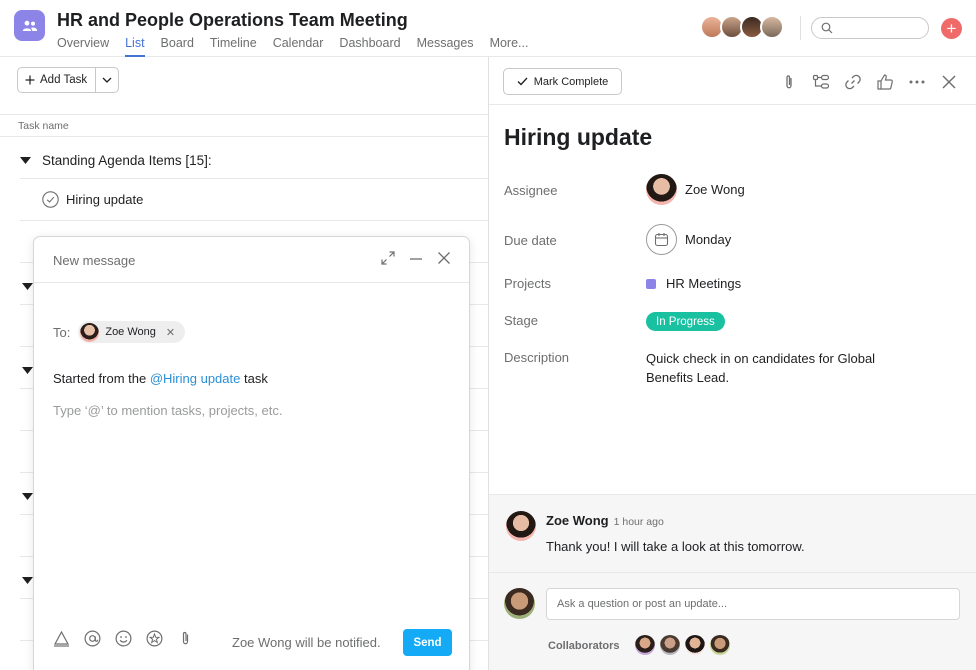 Image resolution: width=976 pixels, height=670 pixels. Describe the element at coordinates (244, 114) in the screenshot. I see `toolbar-divider` at that location.